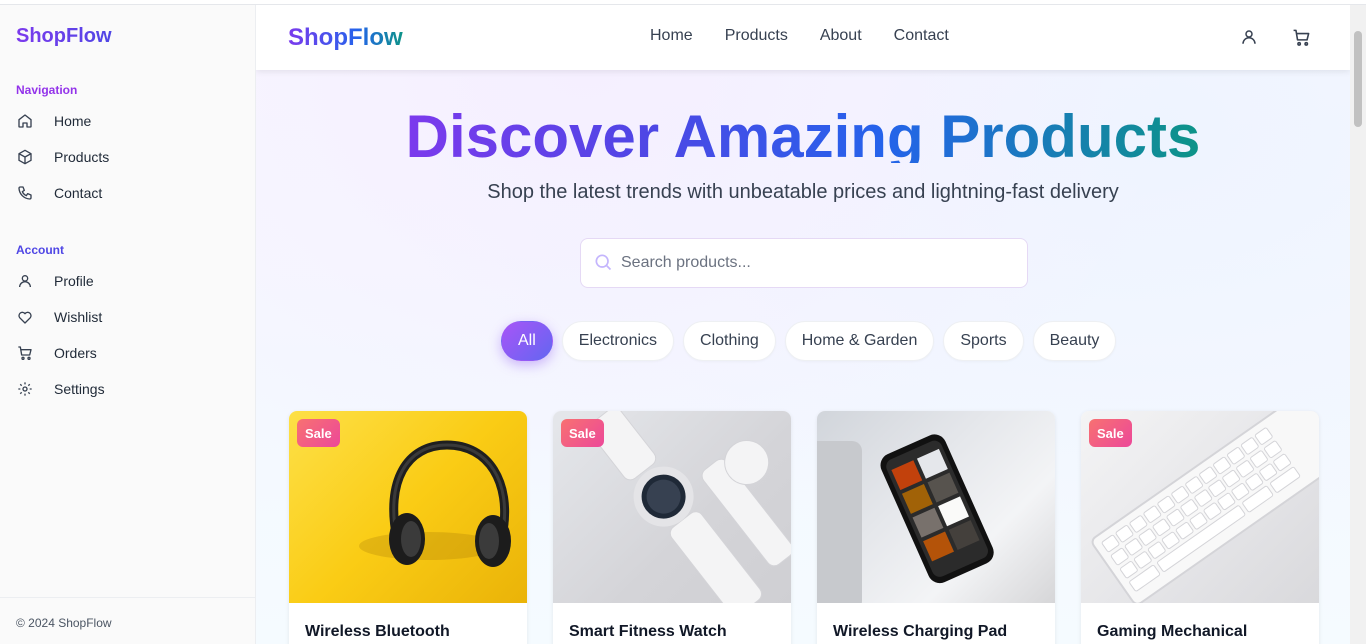 Image resolution: width=1366 pixels, height=644 pixels. Describe the element at coordinates (25, 389) in the screenshot. I see `gear-icon` at that location.